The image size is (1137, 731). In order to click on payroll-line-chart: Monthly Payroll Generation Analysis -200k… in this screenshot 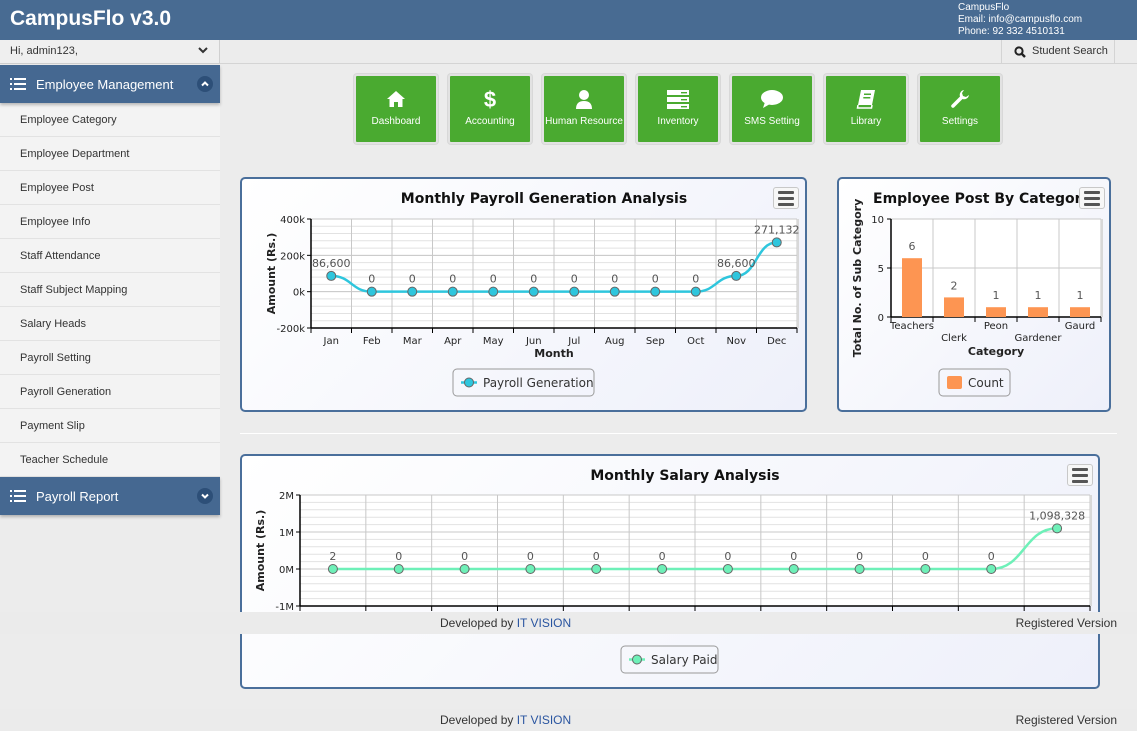, I will do `click(532, 294)`.